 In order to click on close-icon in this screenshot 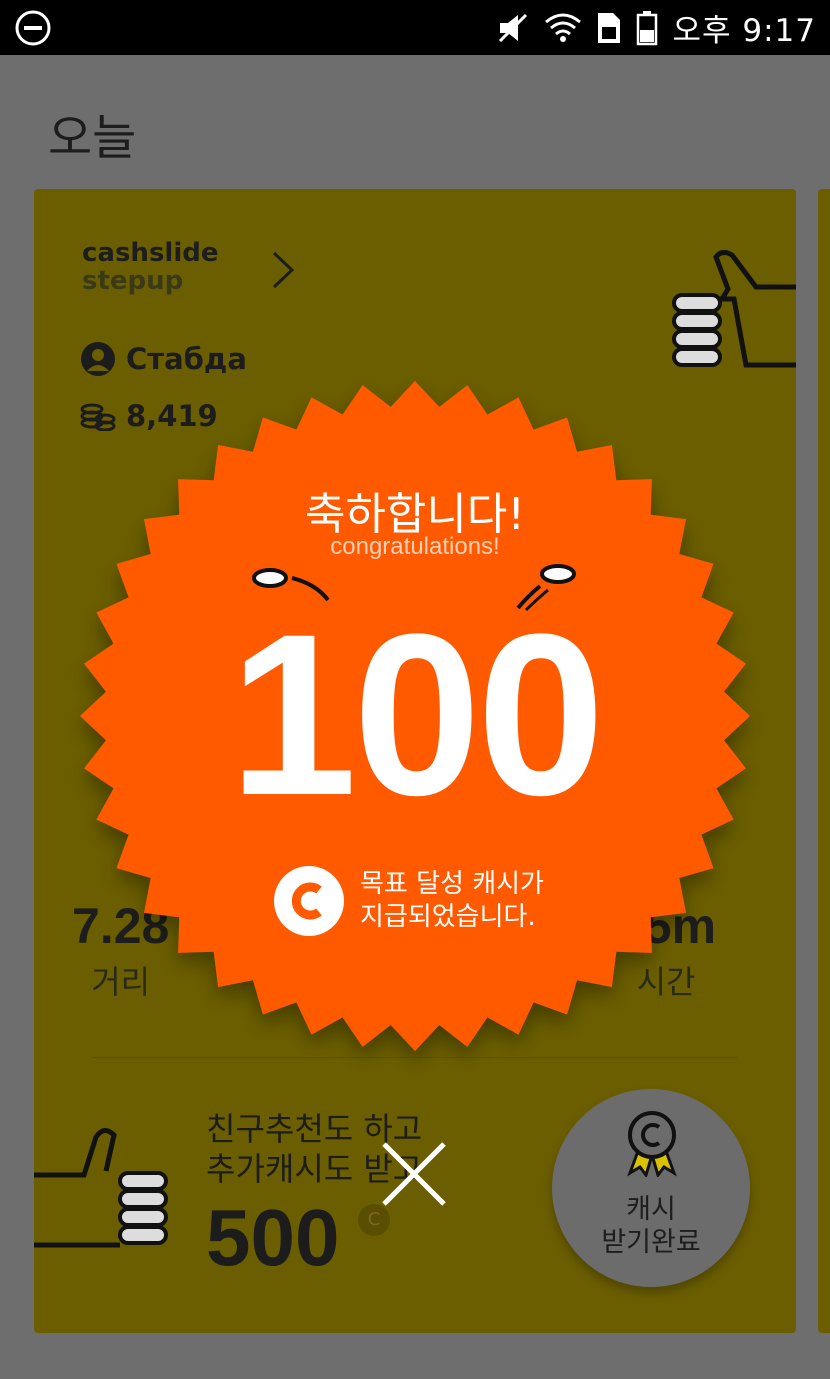, I will do `click(414, 1174)`.